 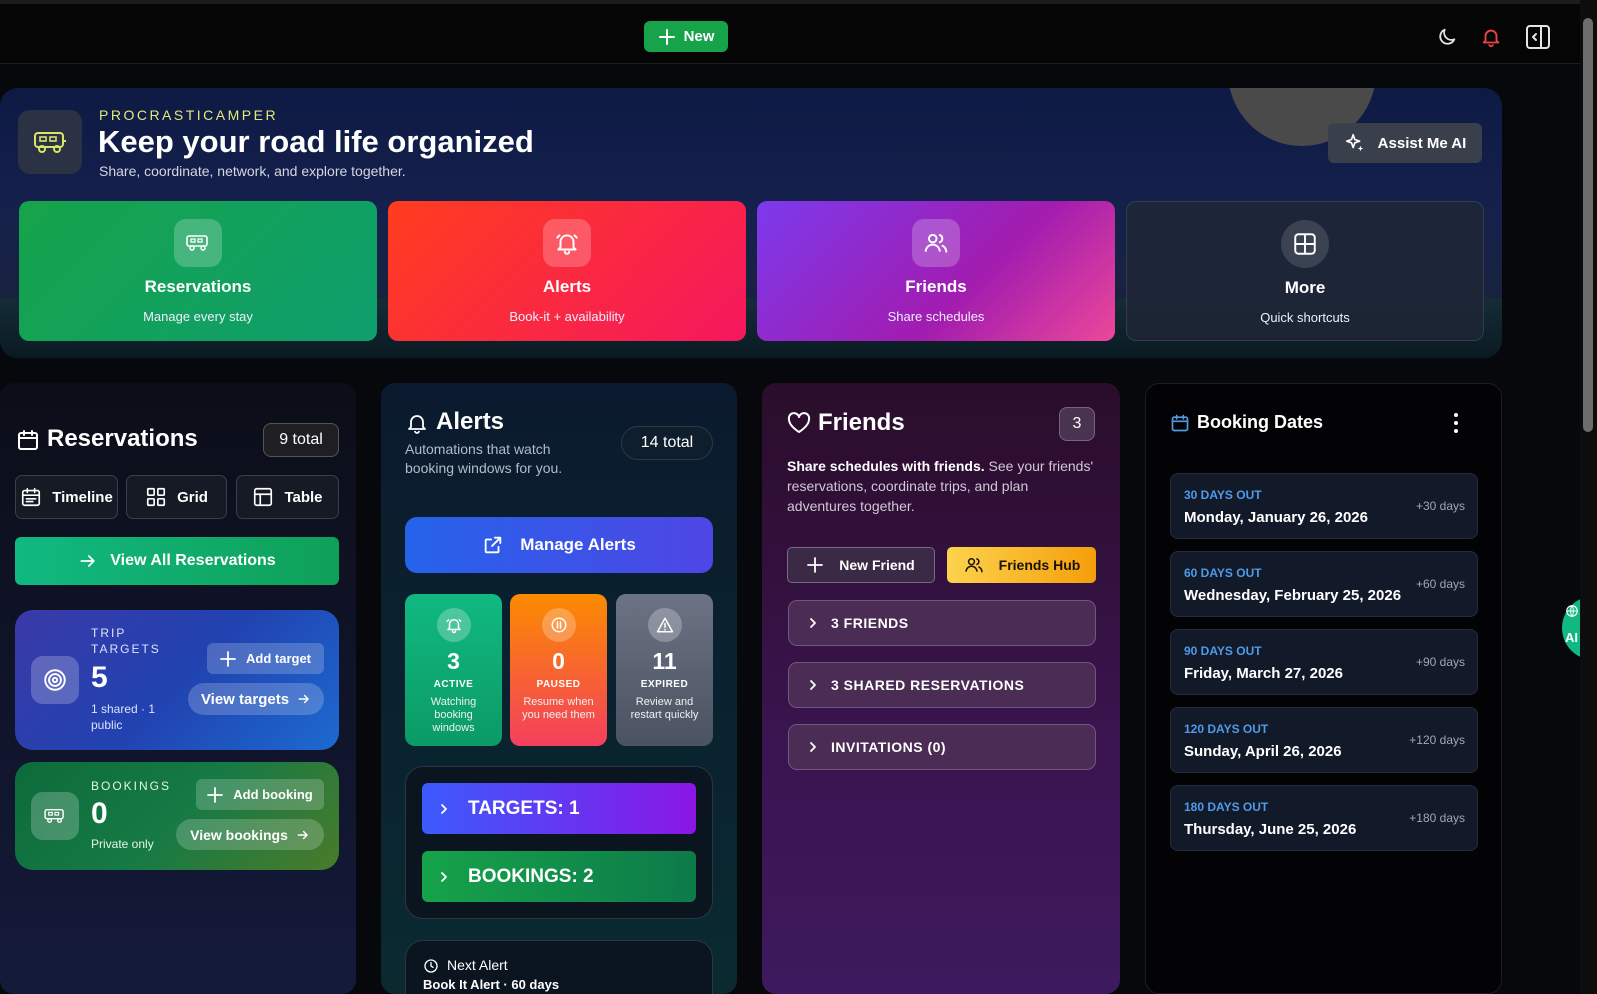 I want to click on view-timeline-button: Timeline, so click(x=66, y=497).